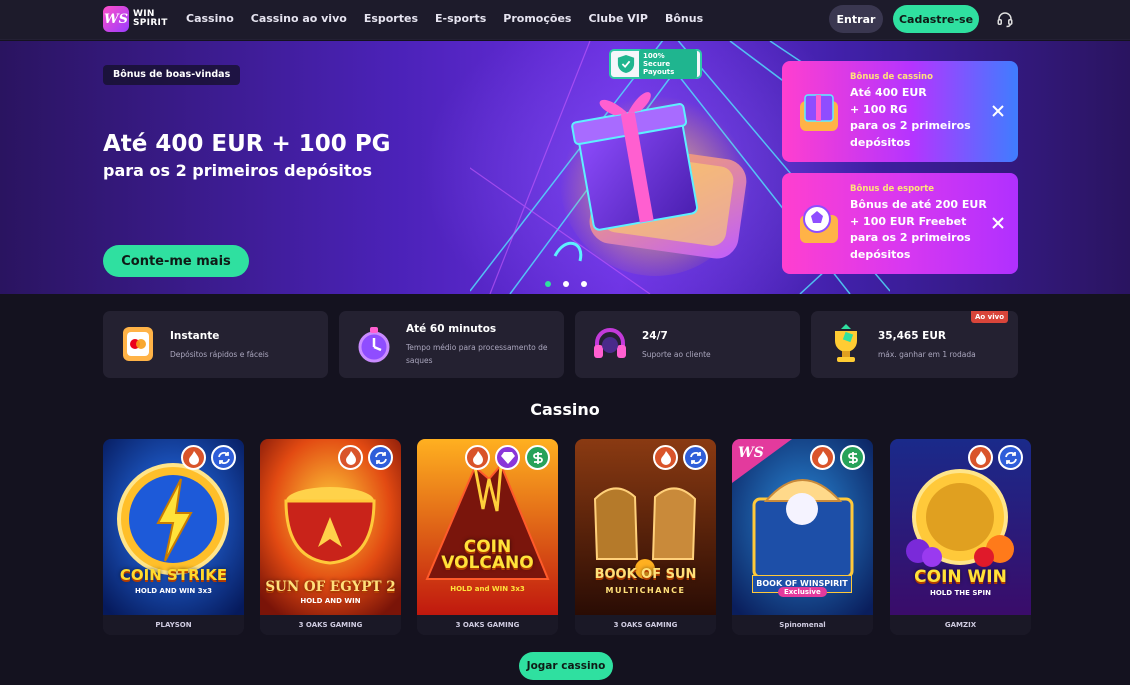 The image size is (1130, 685). What do you see at coordinates (936, 19) in the screenshot?
I see `signup-button: Cadastre-se` at bounding box center [936, 19].